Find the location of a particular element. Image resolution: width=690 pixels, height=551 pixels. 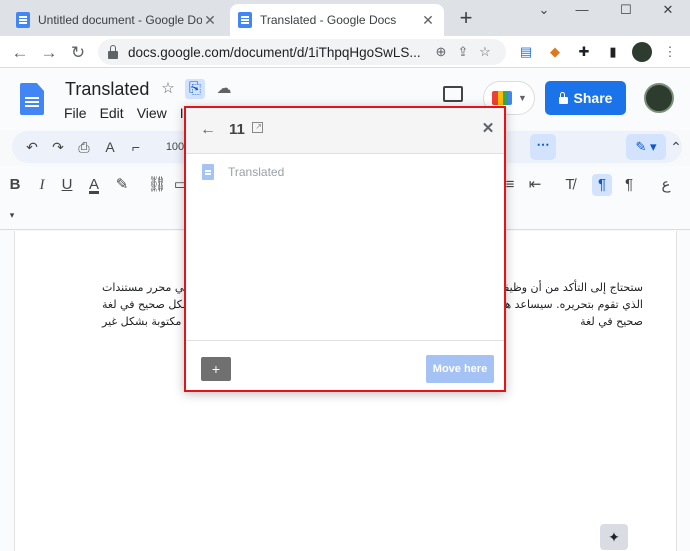

input-tools-icon: ع is located at coordinates (666, 185).